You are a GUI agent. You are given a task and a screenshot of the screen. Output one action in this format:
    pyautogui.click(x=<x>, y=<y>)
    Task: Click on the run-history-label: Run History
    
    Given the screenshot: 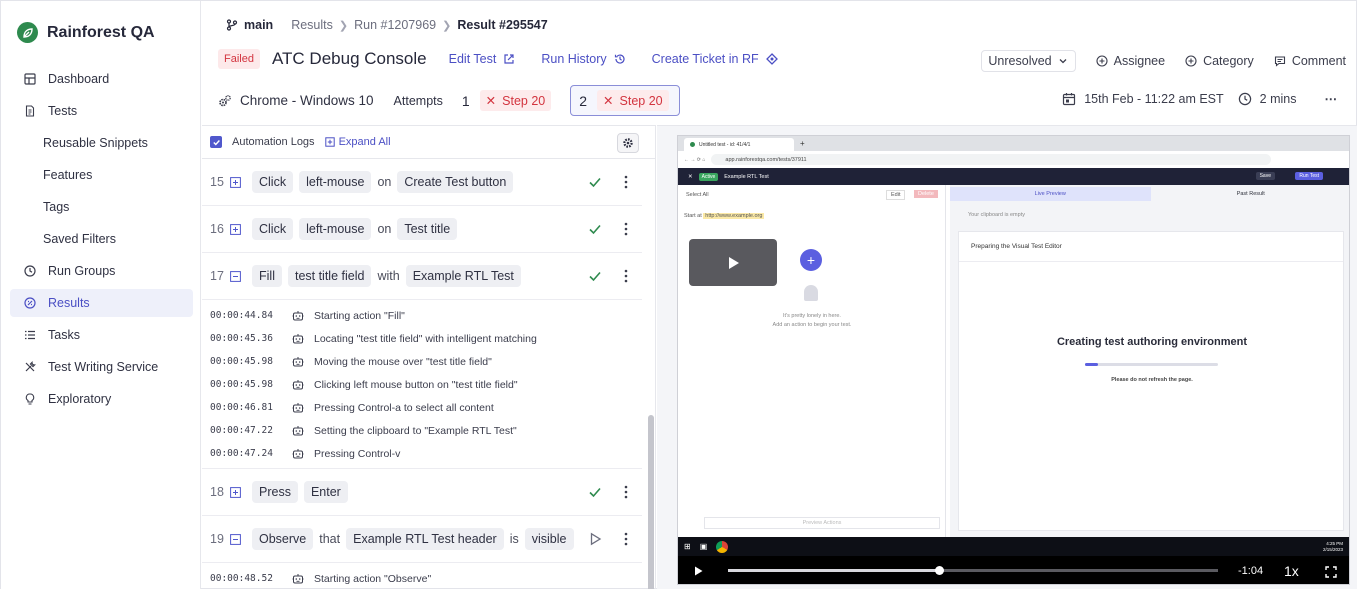 What is the action you would take?
    pyautogui.click(x=574, y=59)
    